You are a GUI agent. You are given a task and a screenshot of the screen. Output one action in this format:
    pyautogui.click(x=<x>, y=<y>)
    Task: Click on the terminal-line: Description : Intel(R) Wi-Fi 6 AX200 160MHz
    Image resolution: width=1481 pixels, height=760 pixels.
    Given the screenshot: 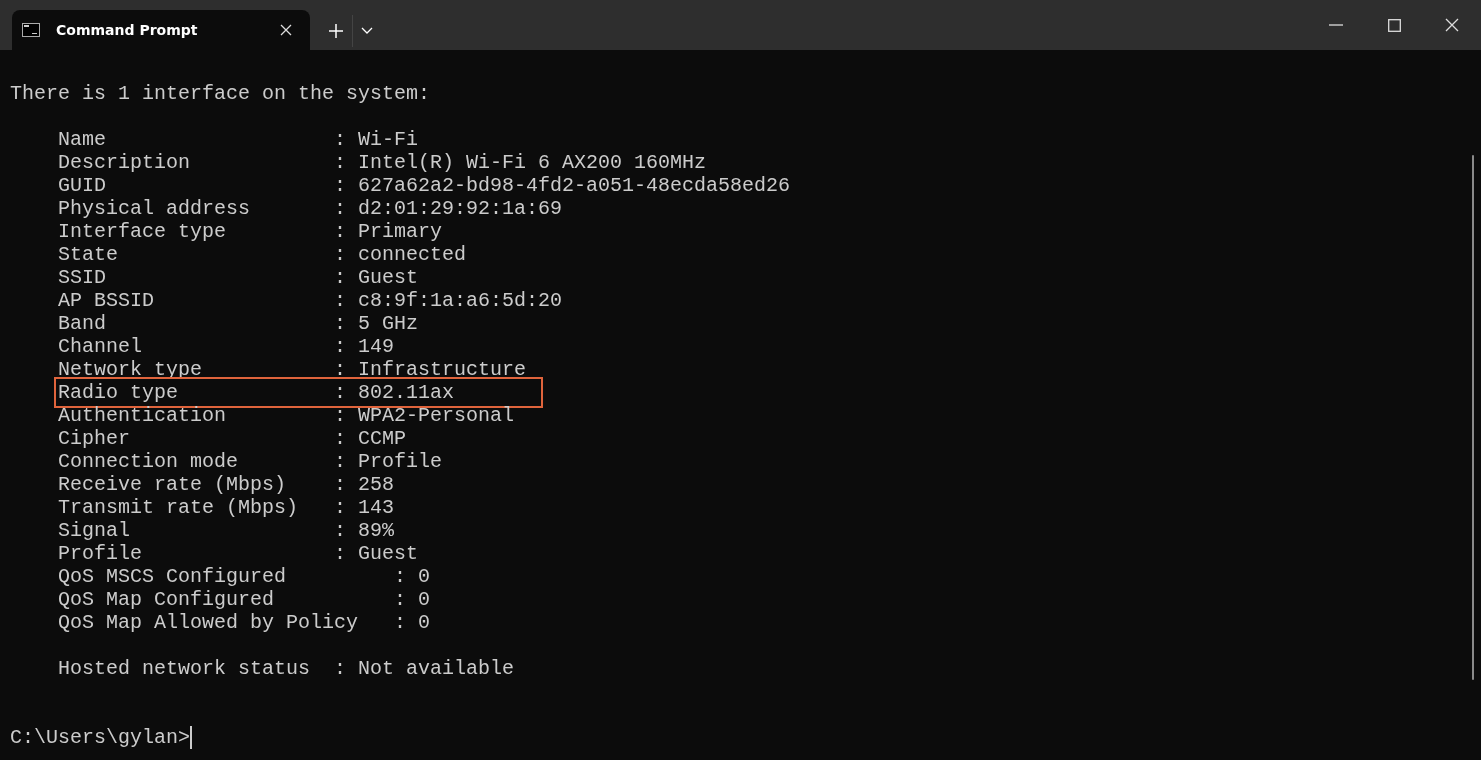 What is the action you would take?
    pyautogui.click(x=382, y=162)
    